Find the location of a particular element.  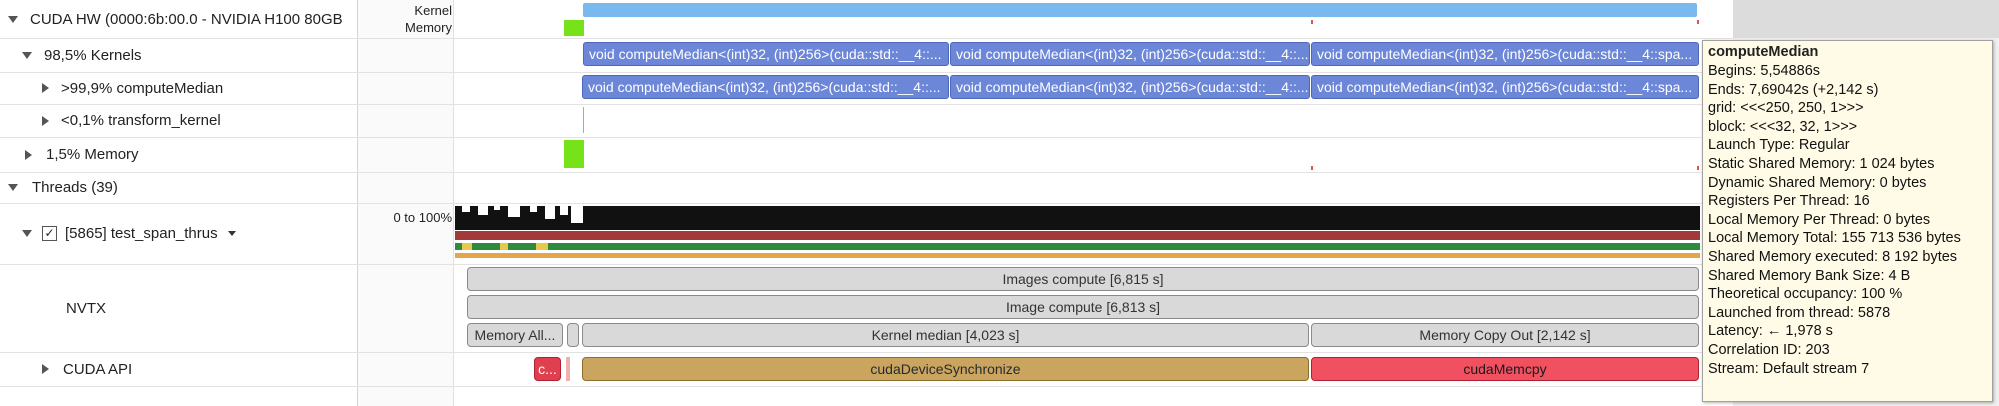

row-cuda-hw: CUDA HW (0000:6b:00.0 - NVIDIA H100 80GB is located at coordinates (178, 19).